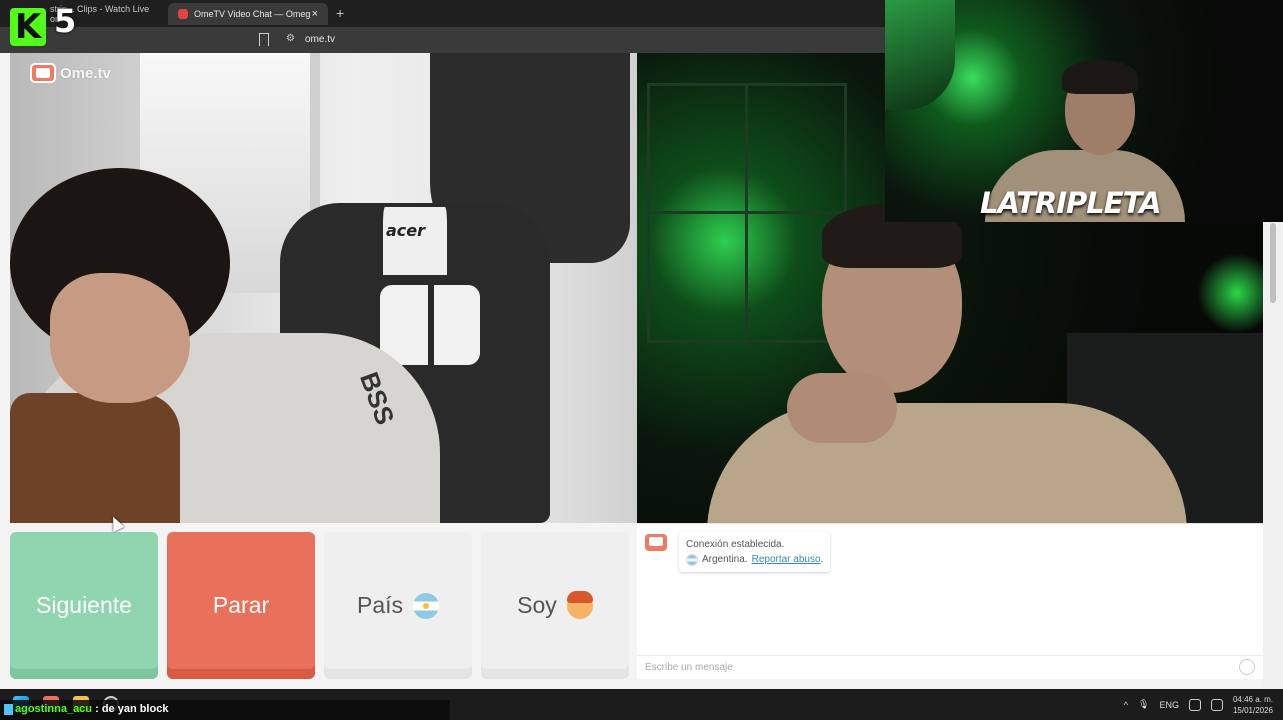  What do you see at coordinates (1203, 704) in the screenshot?
I see `system-tray: ^ 🎙 ENG 04:46 a. m. 15/01/2026` at bounding box center [1203, 704].